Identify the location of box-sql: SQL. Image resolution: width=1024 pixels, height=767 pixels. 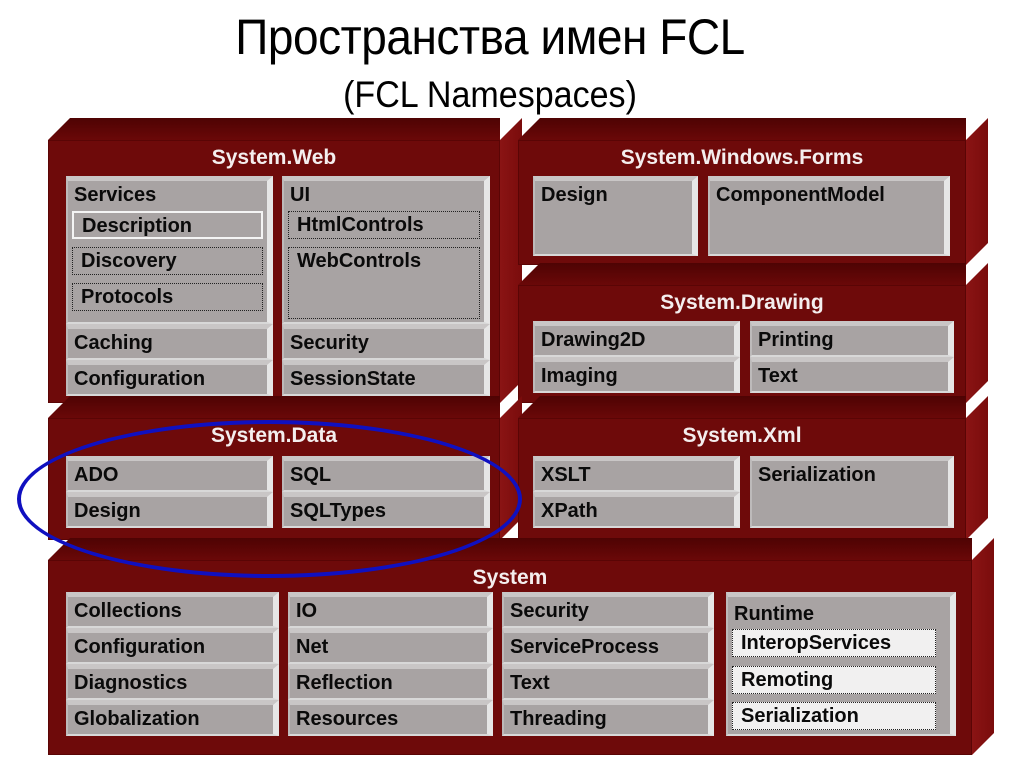
(386, 474).